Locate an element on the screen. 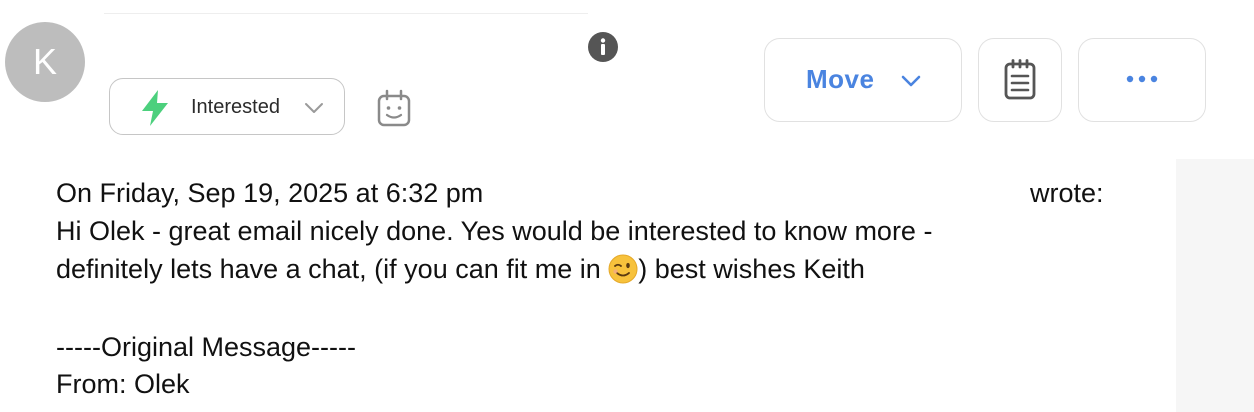 Image resolution: width=1254 pixels, height=412 pixels. status-dropdown: Interested is located at coordinates (227, 106).